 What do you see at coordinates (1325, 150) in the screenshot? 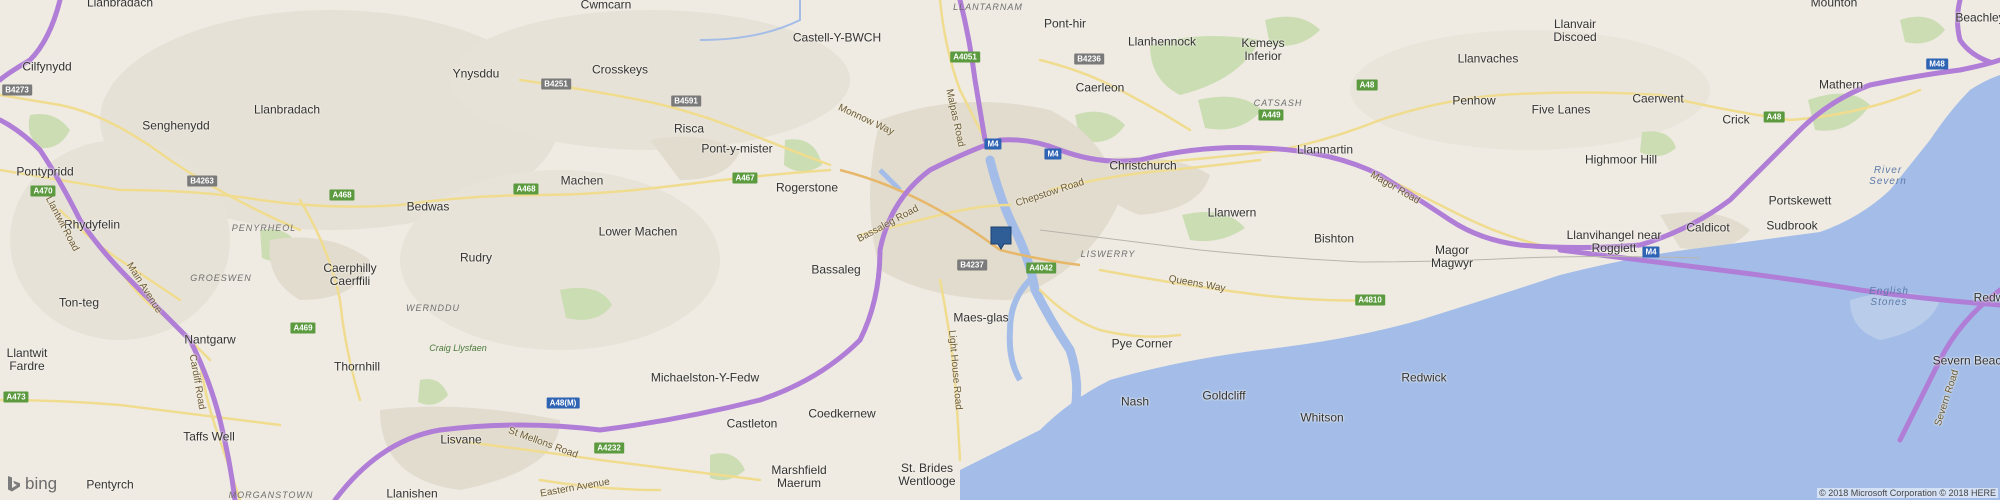
I see `place-label-llanmartin: Llanmartin` at bounding box center [1325, 150].